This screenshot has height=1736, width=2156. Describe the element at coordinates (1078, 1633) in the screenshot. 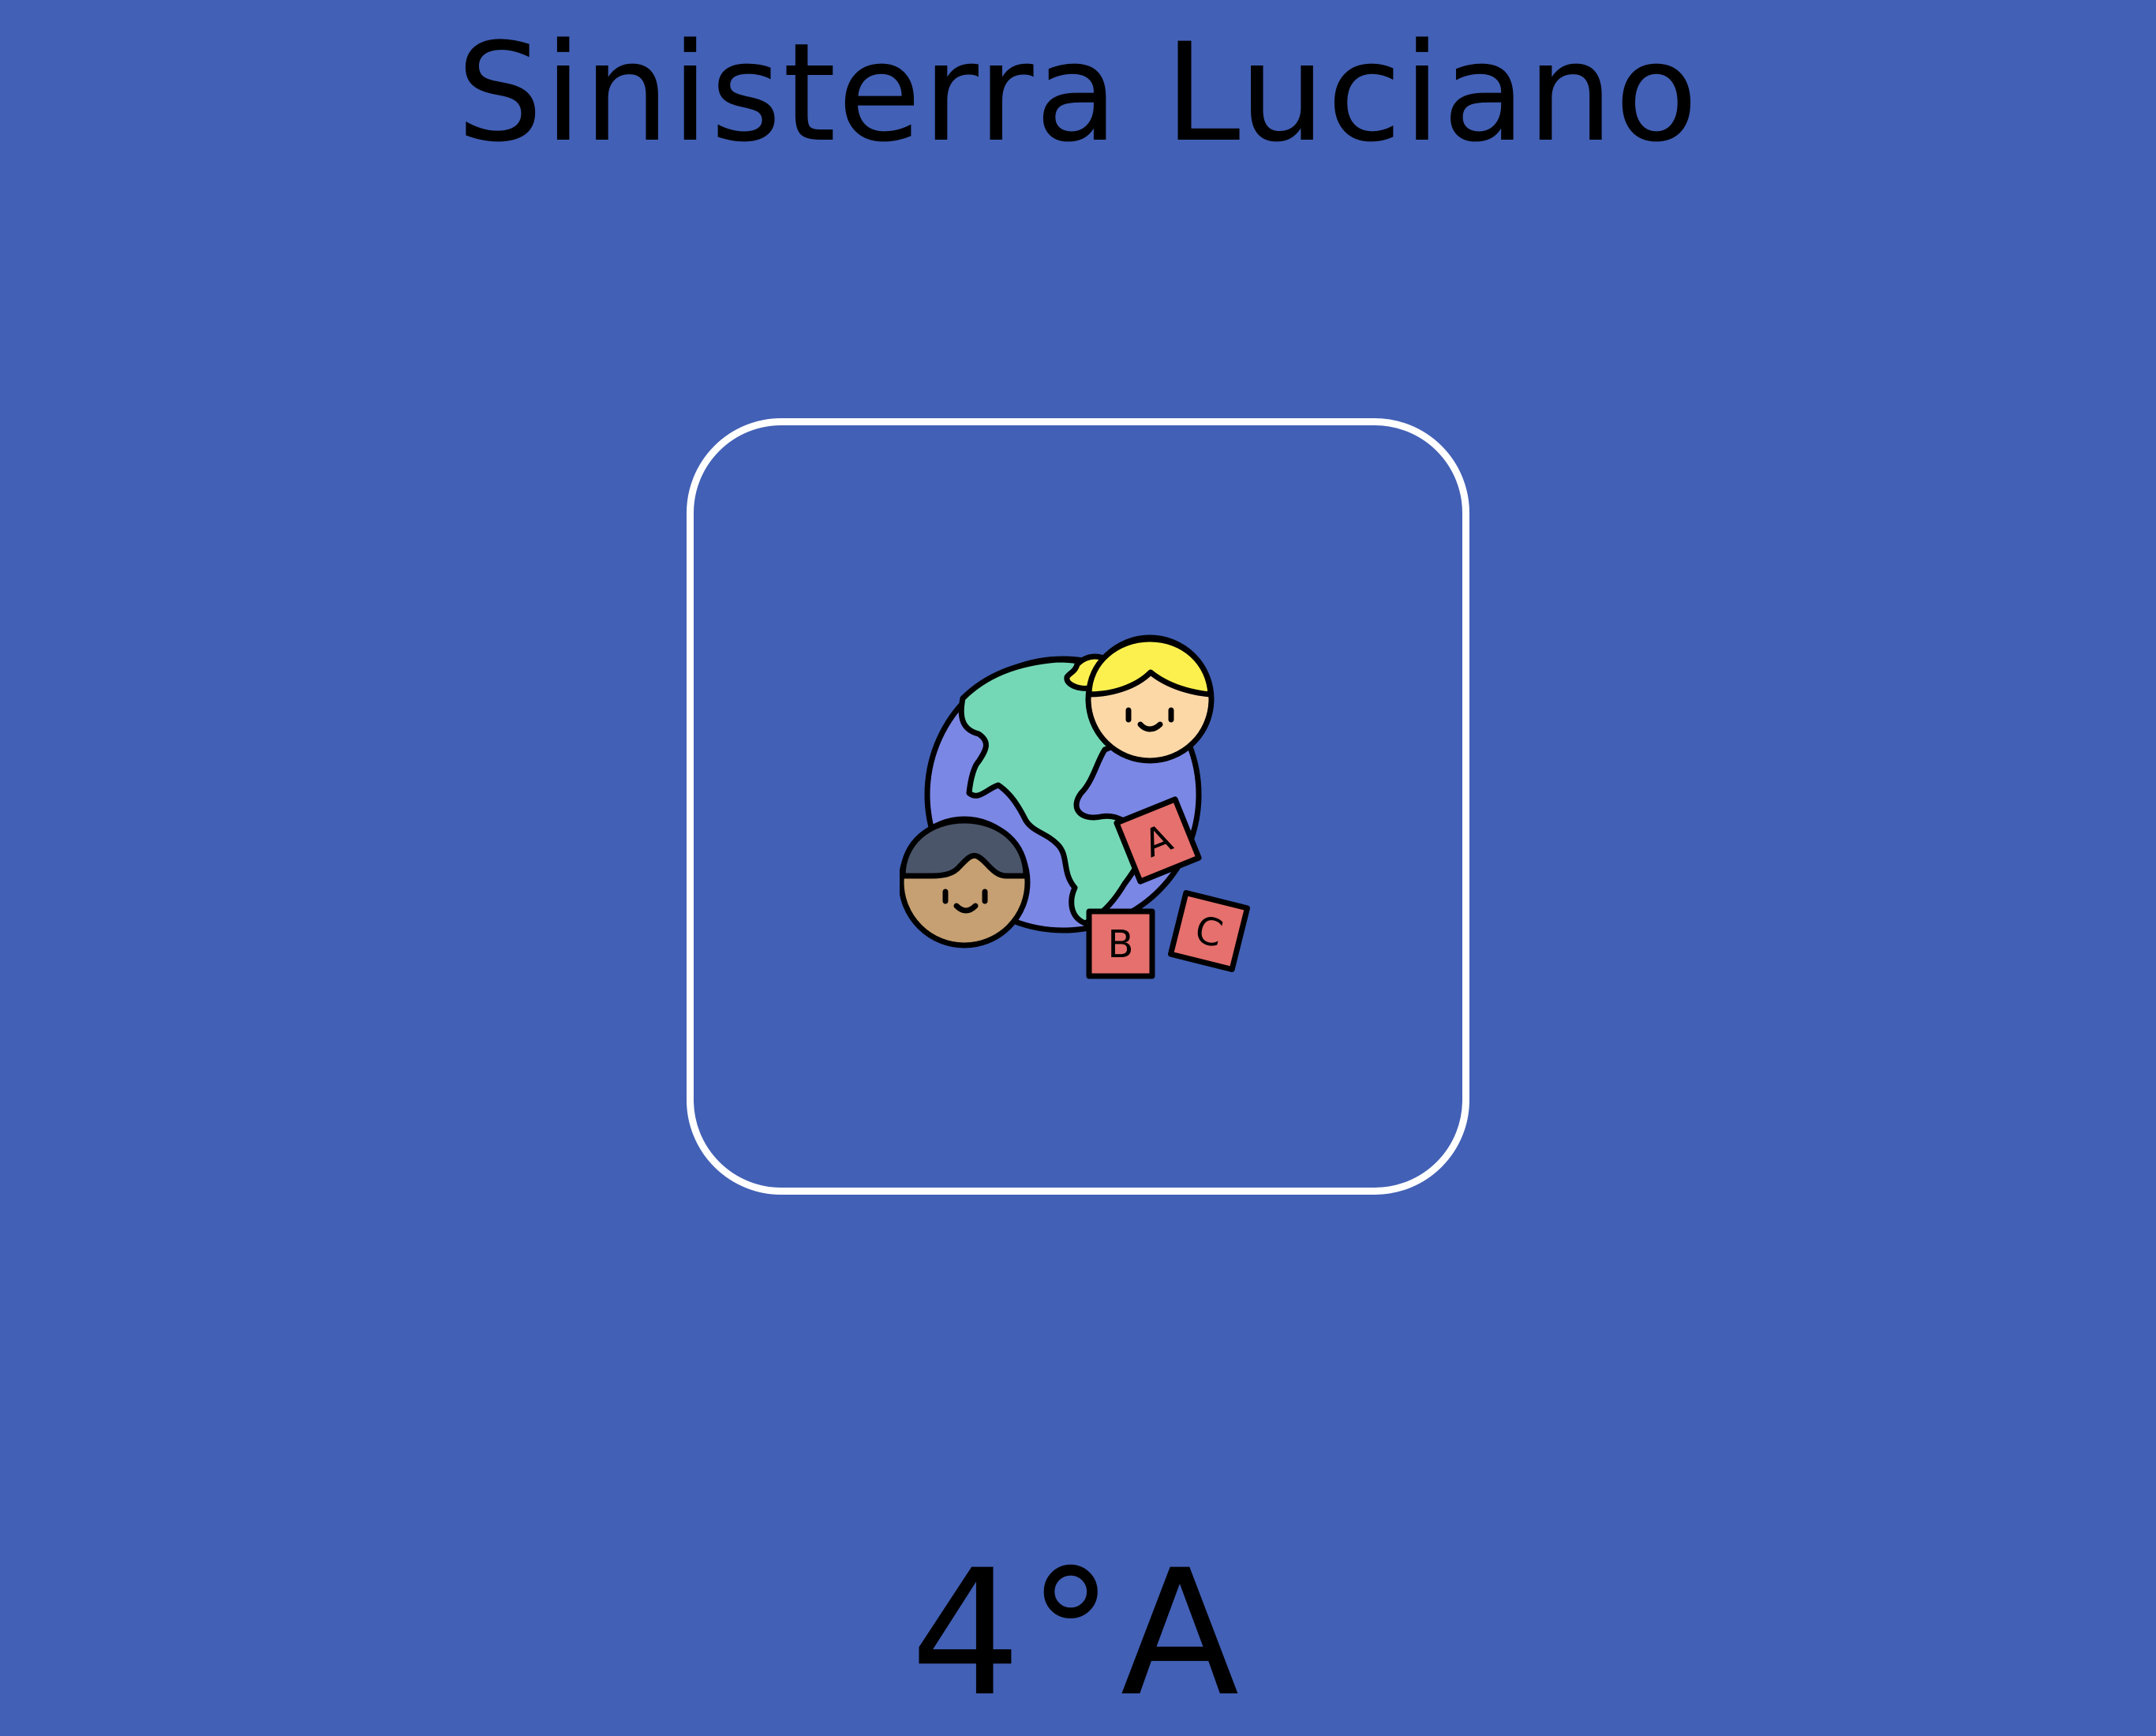

I see `class-label: 4°A` at that location.